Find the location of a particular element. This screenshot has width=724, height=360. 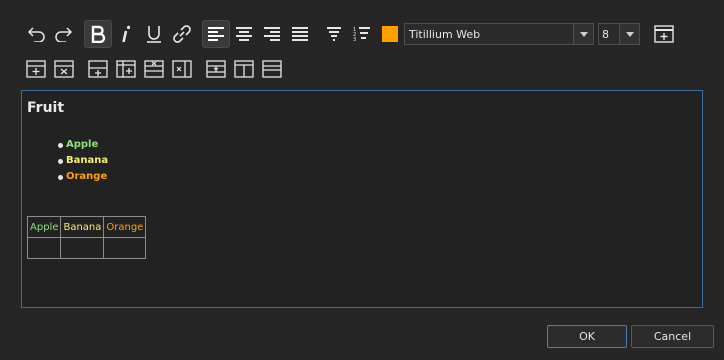

align-justify-icon is located at coordinates (300, 34).